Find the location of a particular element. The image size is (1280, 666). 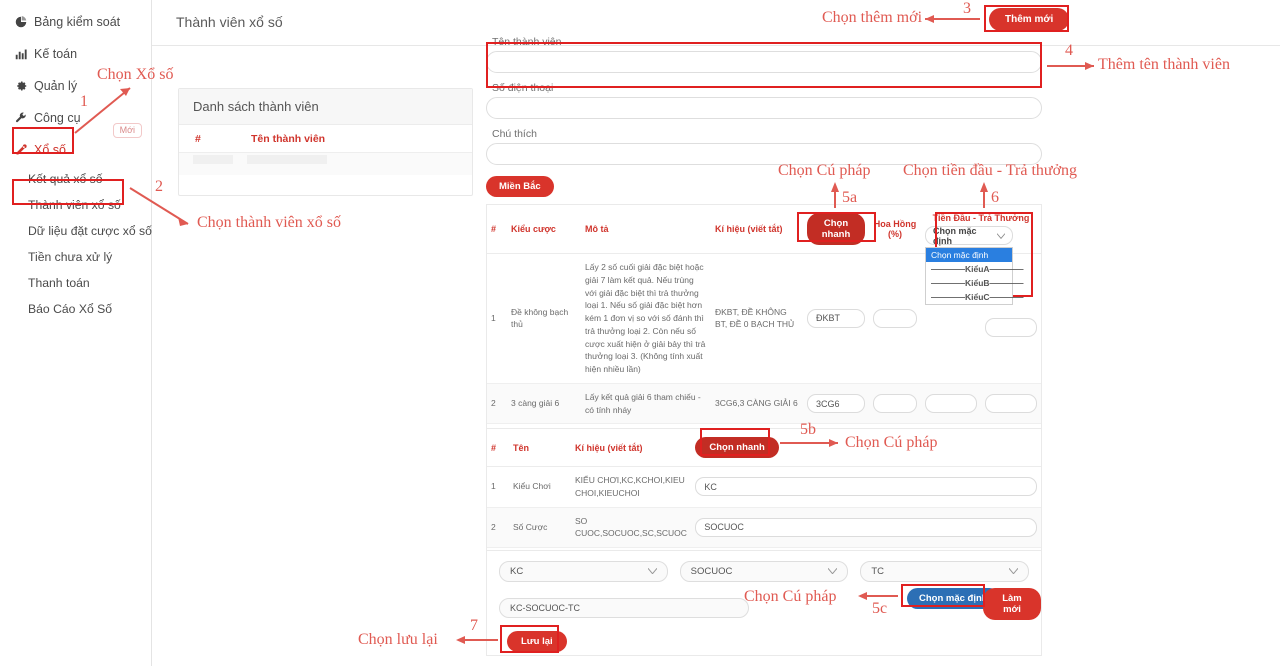

gear-icon is located at coordinates (20, 86).